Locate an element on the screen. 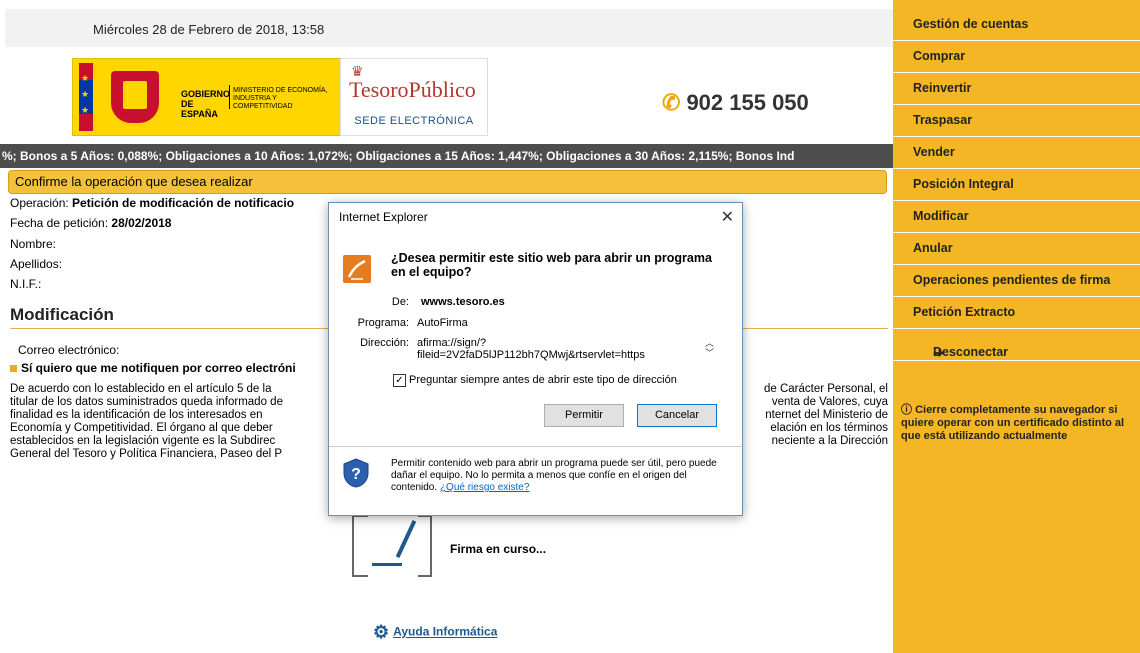 The image size is (1140, 653). dialog-divider is located at coordinates (535, 446).